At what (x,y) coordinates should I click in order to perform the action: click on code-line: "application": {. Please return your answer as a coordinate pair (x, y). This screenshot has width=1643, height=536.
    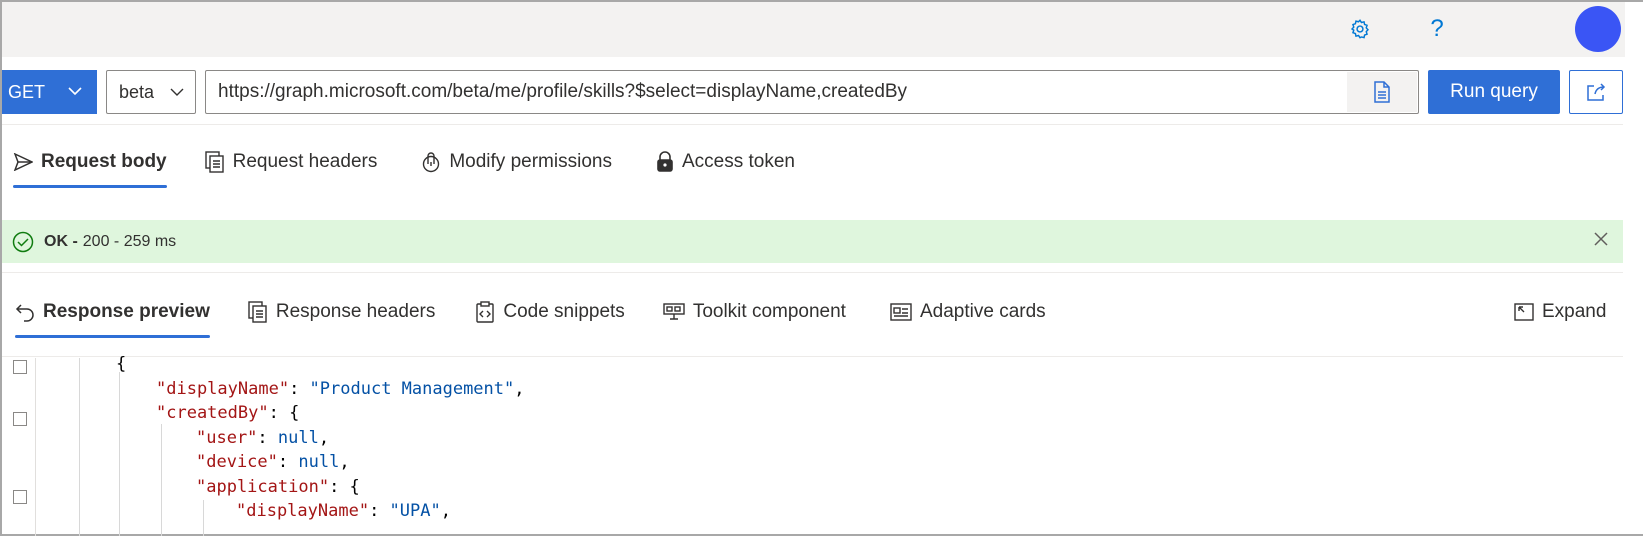
    Looking at the image, I should click on (278, 487).